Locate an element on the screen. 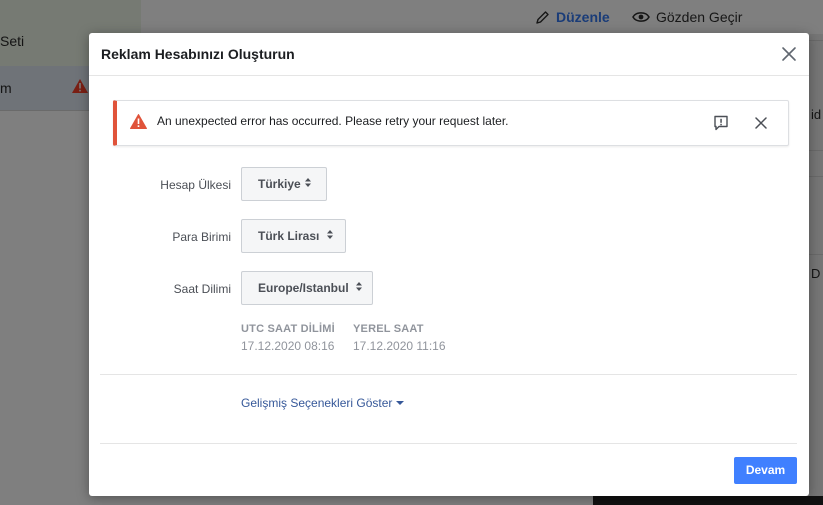  country-select: Türkiye is located at coordinates (284, 184).